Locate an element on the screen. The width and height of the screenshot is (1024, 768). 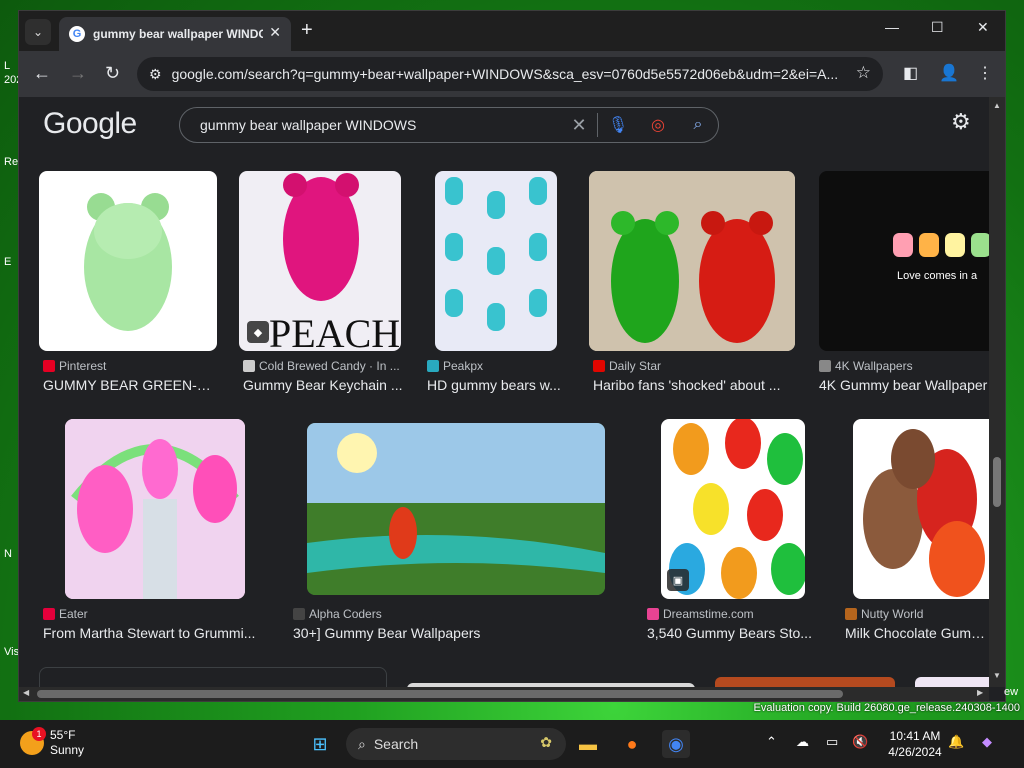
forward-button: → is located at coordinates (78, 73).